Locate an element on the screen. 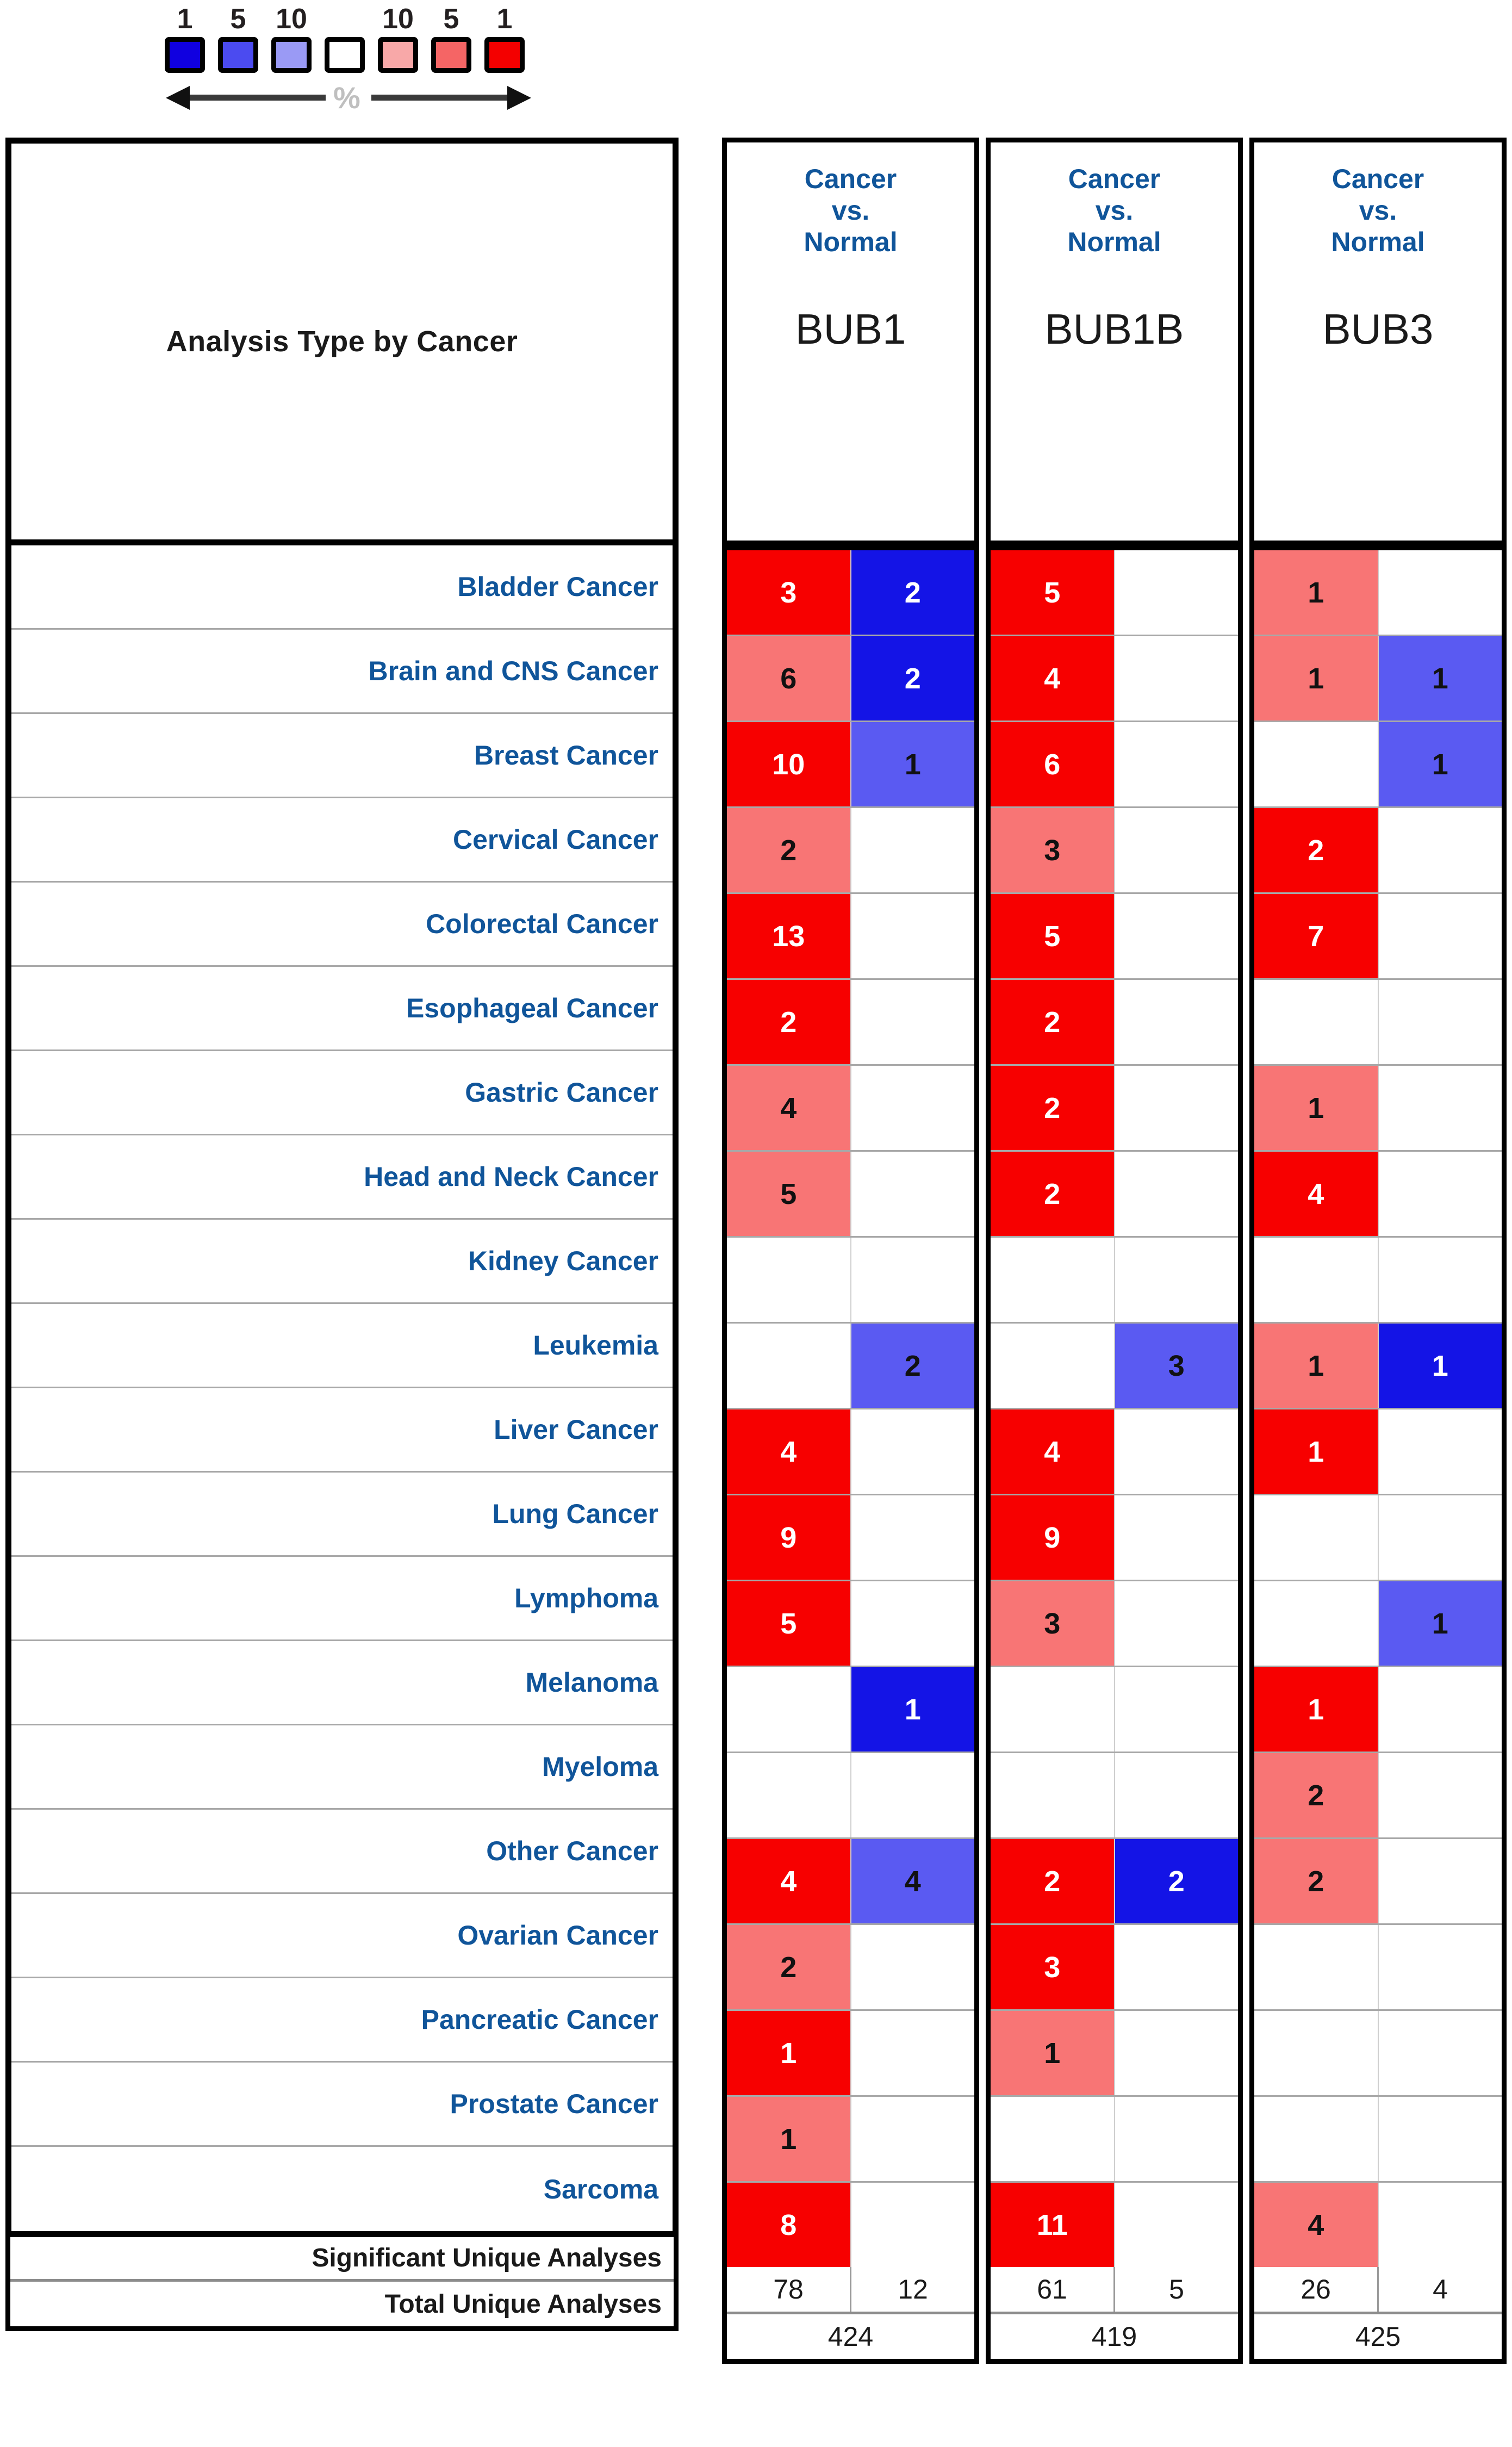 Image resolution: width=1512 pixels, height=2447 pixels. cancer-type-label: Gastric Cancer is located at coordinates (342, 1093).